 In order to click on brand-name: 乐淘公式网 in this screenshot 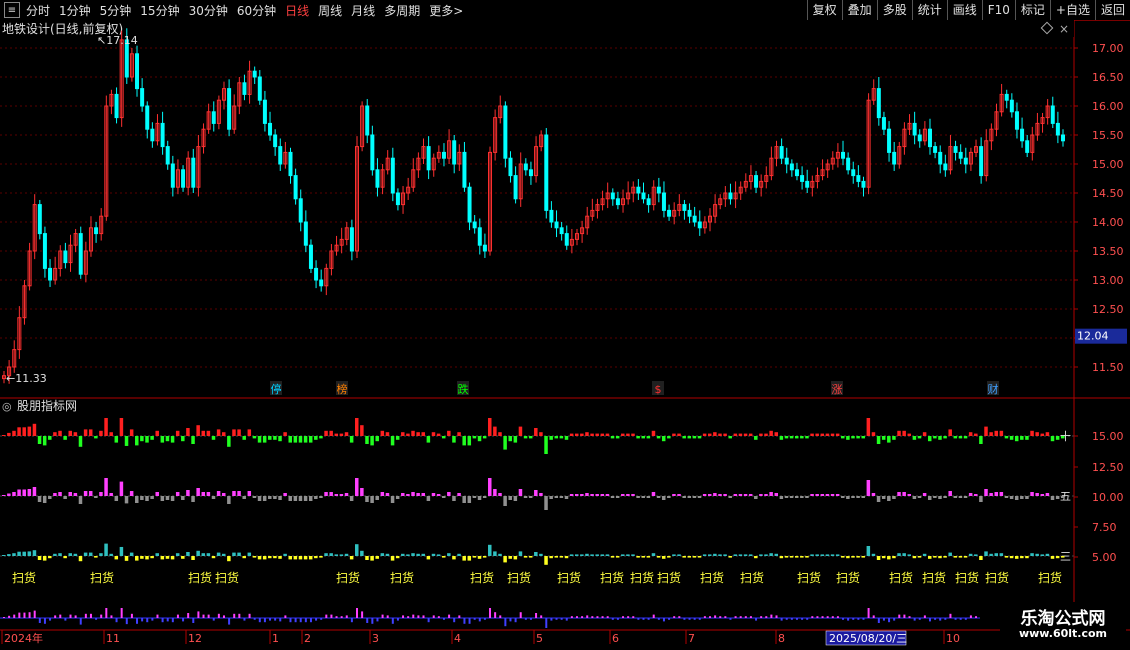, I will do `click(1063, 619)`.